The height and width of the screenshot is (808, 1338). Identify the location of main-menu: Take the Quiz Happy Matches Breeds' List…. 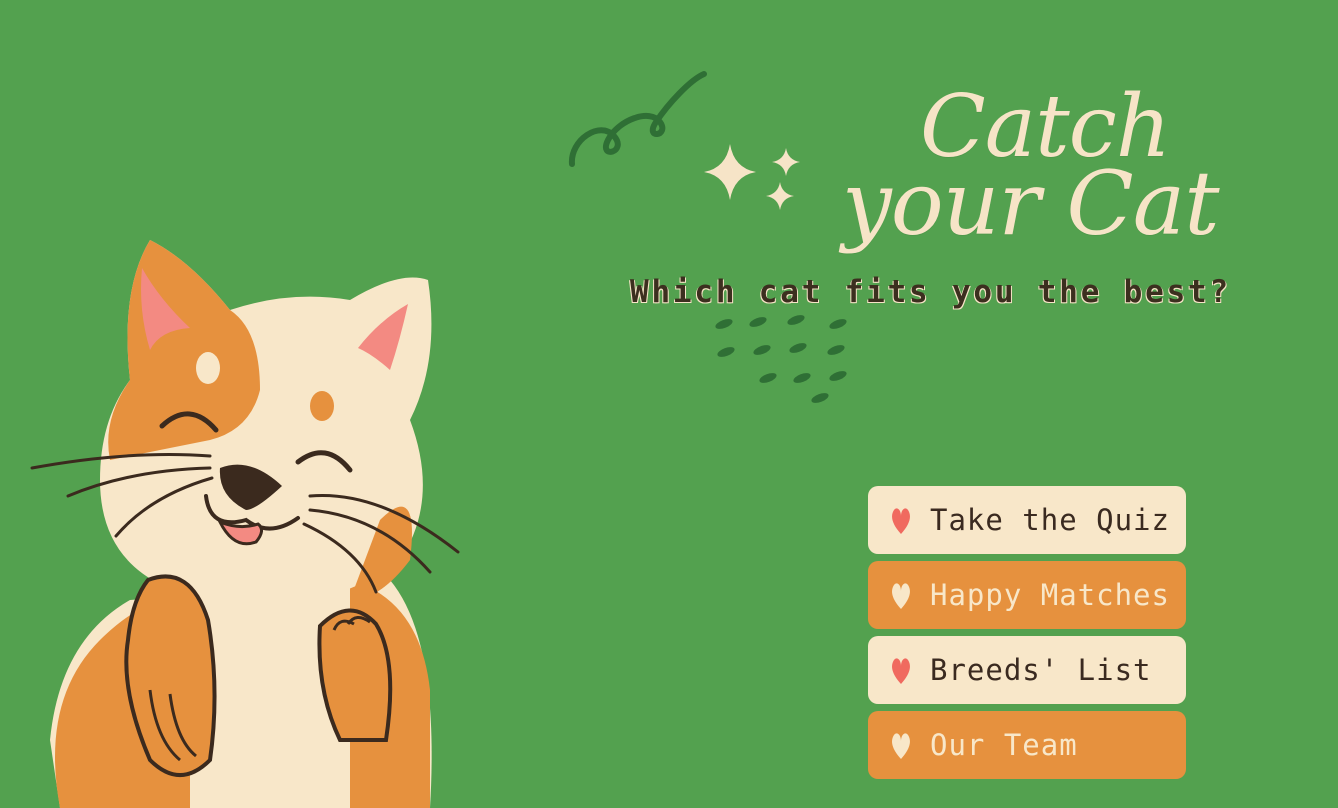
(1027, 636).